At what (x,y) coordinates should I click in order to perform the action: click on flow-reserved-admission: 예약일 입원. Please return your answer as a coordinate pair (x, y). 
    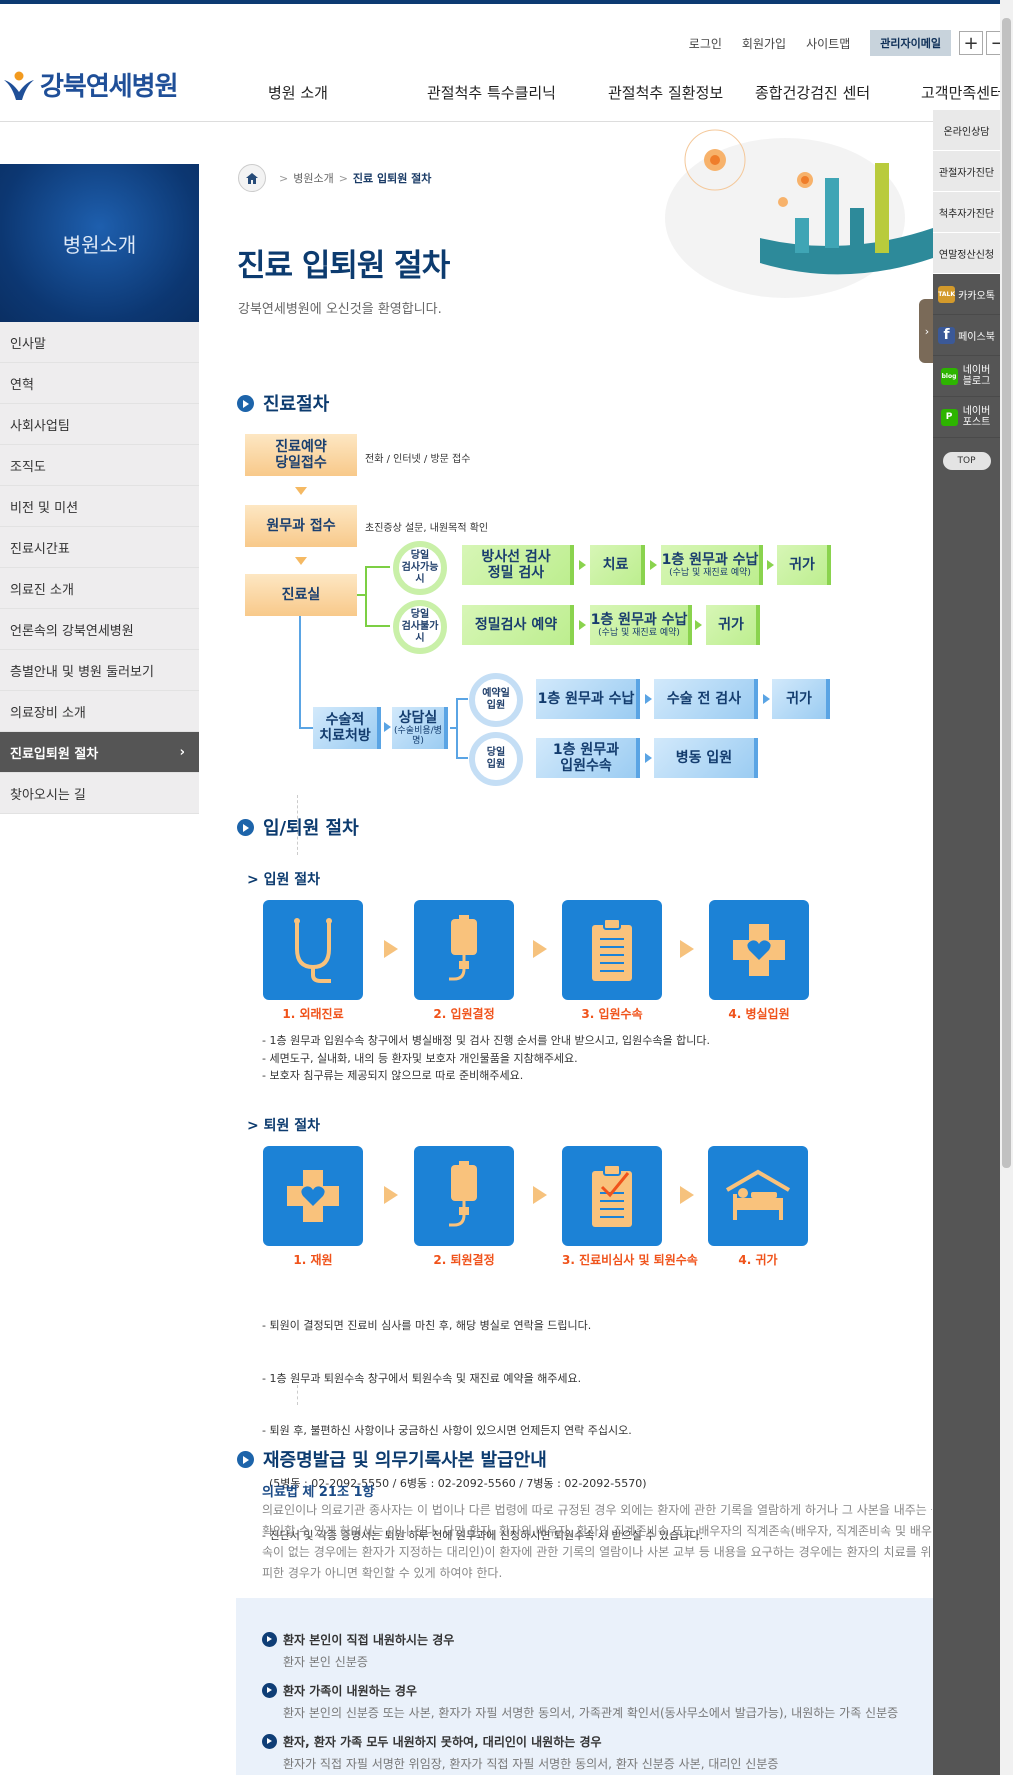
    Looking at the image, I should click on (496, 700).